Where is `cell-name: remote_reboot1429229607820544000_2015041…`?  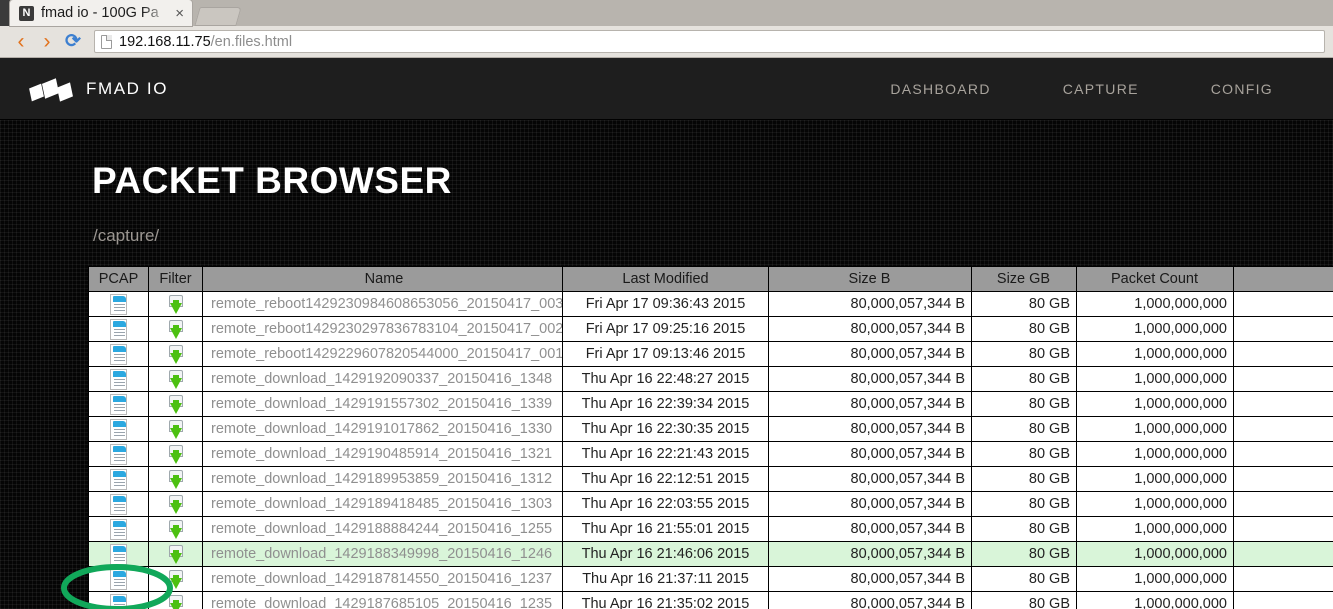 cell-name: remote_reboot1429229607820544000_2015041… is located at coordinates (382, 354).